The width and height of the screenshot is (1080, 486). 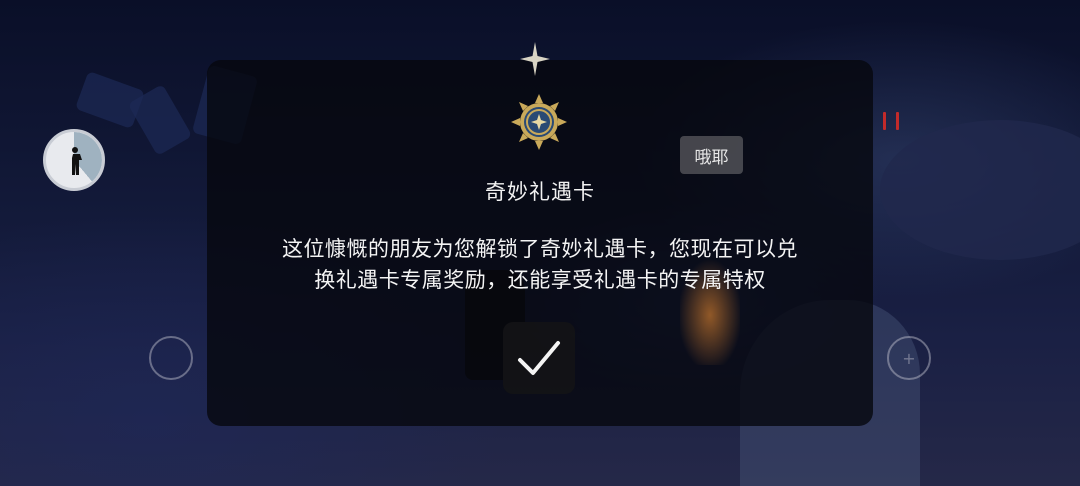 I want to click on bowing-person-icon, so click(x=77, y=161).